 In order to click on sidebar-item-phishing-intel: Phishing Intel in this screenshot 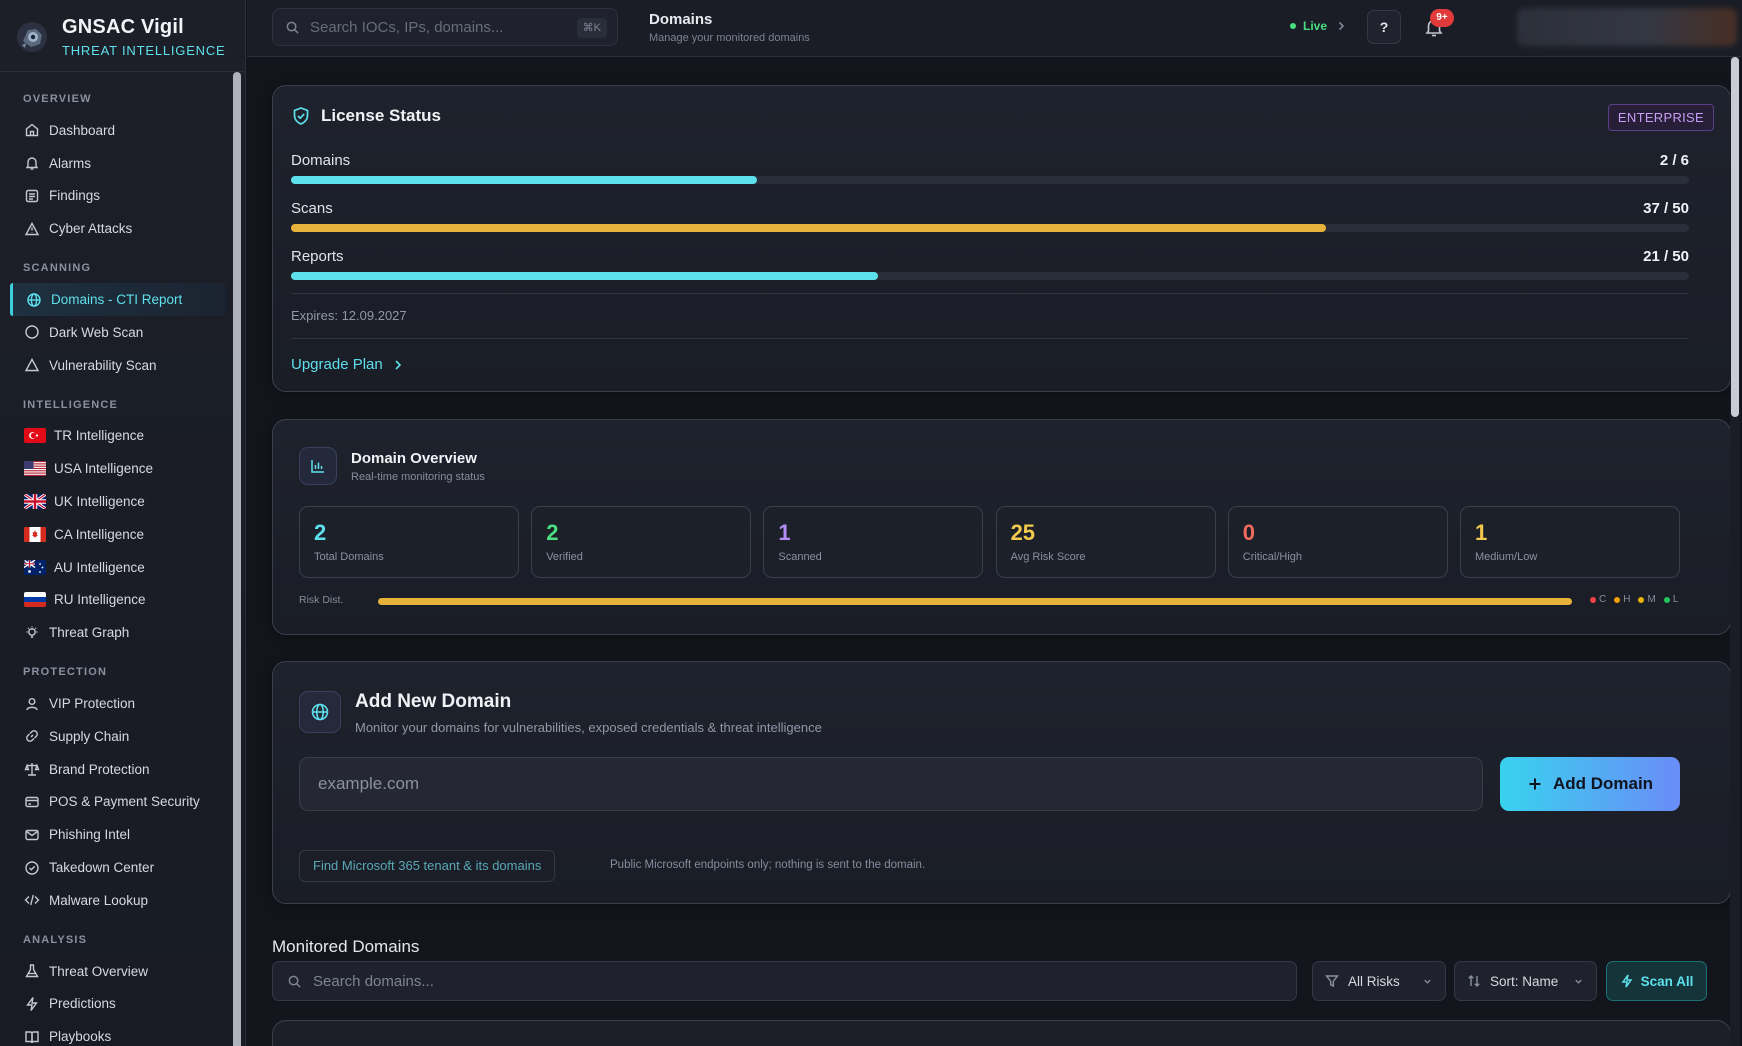, I will do `click(116, 834)`.